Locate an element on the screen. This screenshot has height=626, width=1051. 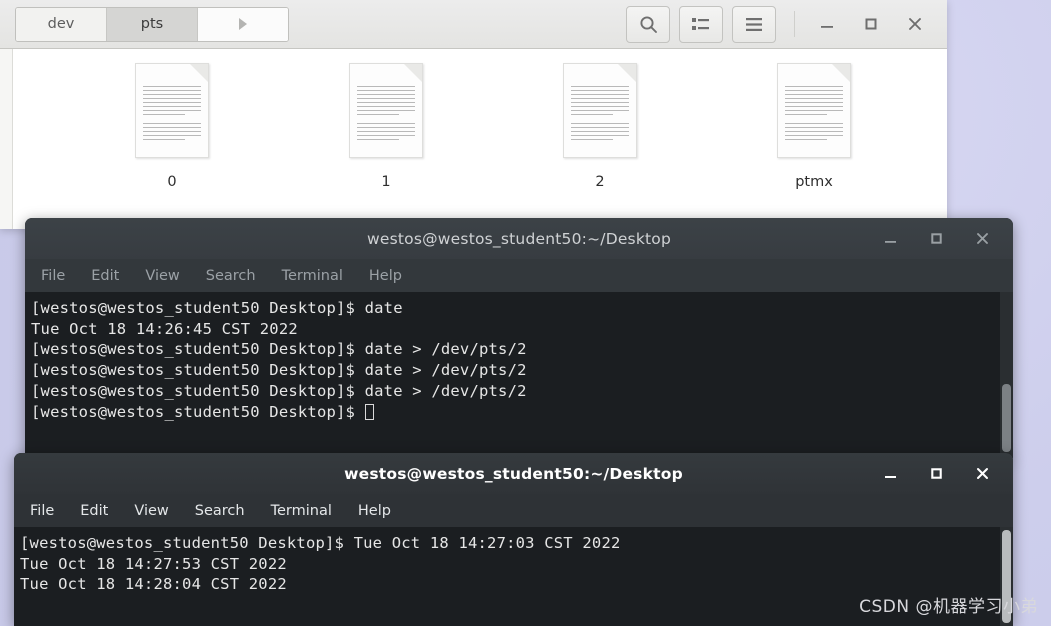
terminal-1-title: westos@westos_student50:~/Desktop is located at coordinates (519, 238).